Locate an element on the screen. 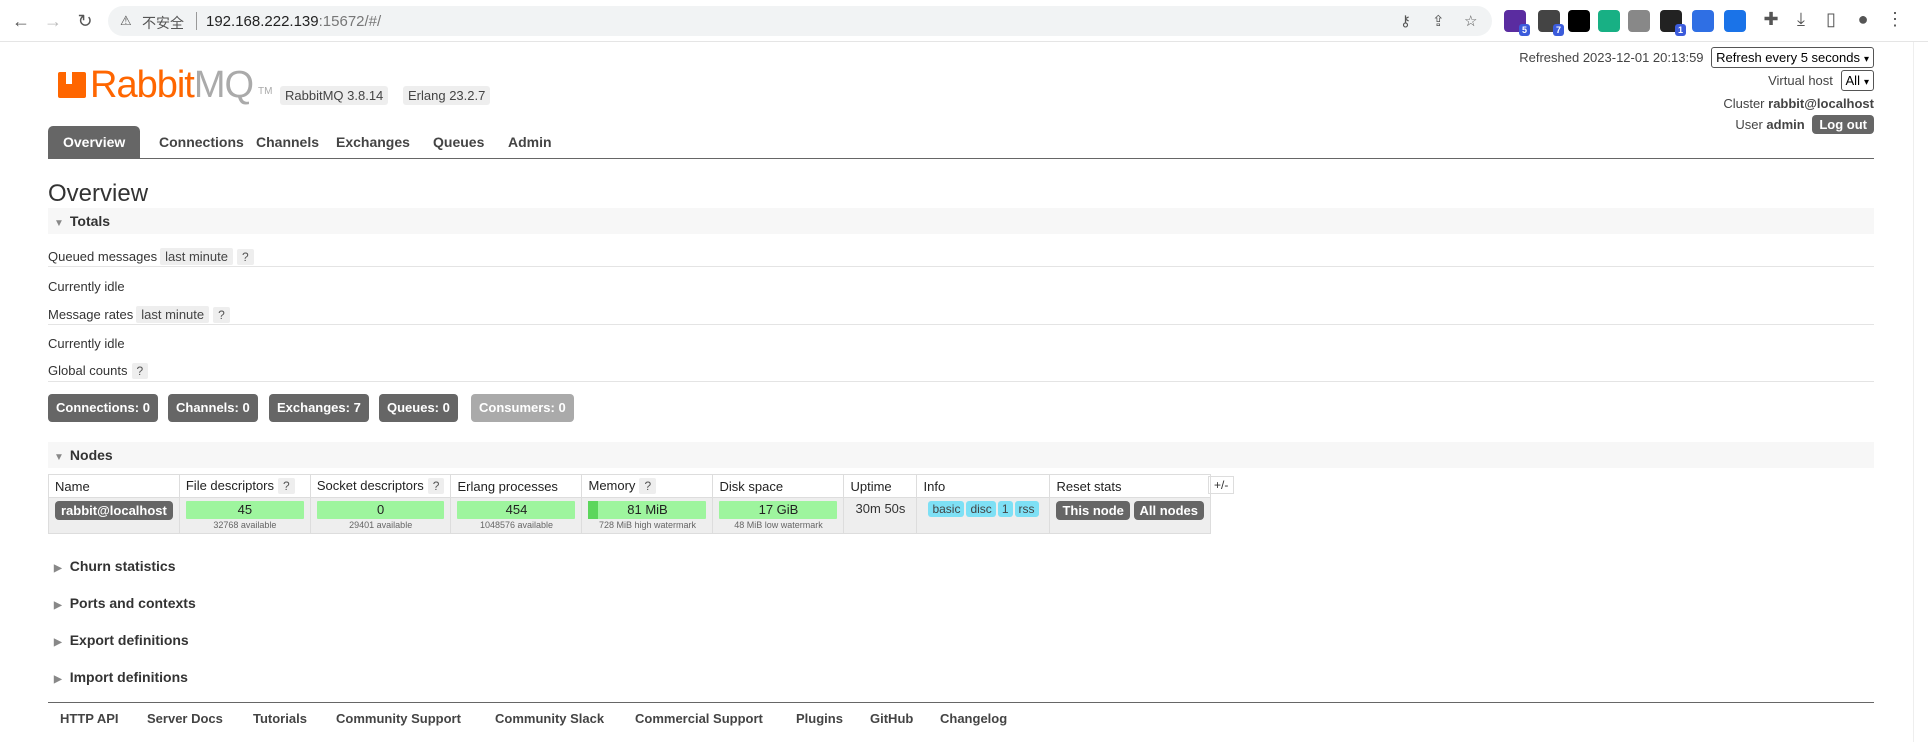  address-bar: ⚠ 不安全 192.168.222.139:15672/#/ ⚷ ⇪ ☆ is located at coordinates (800, 21).